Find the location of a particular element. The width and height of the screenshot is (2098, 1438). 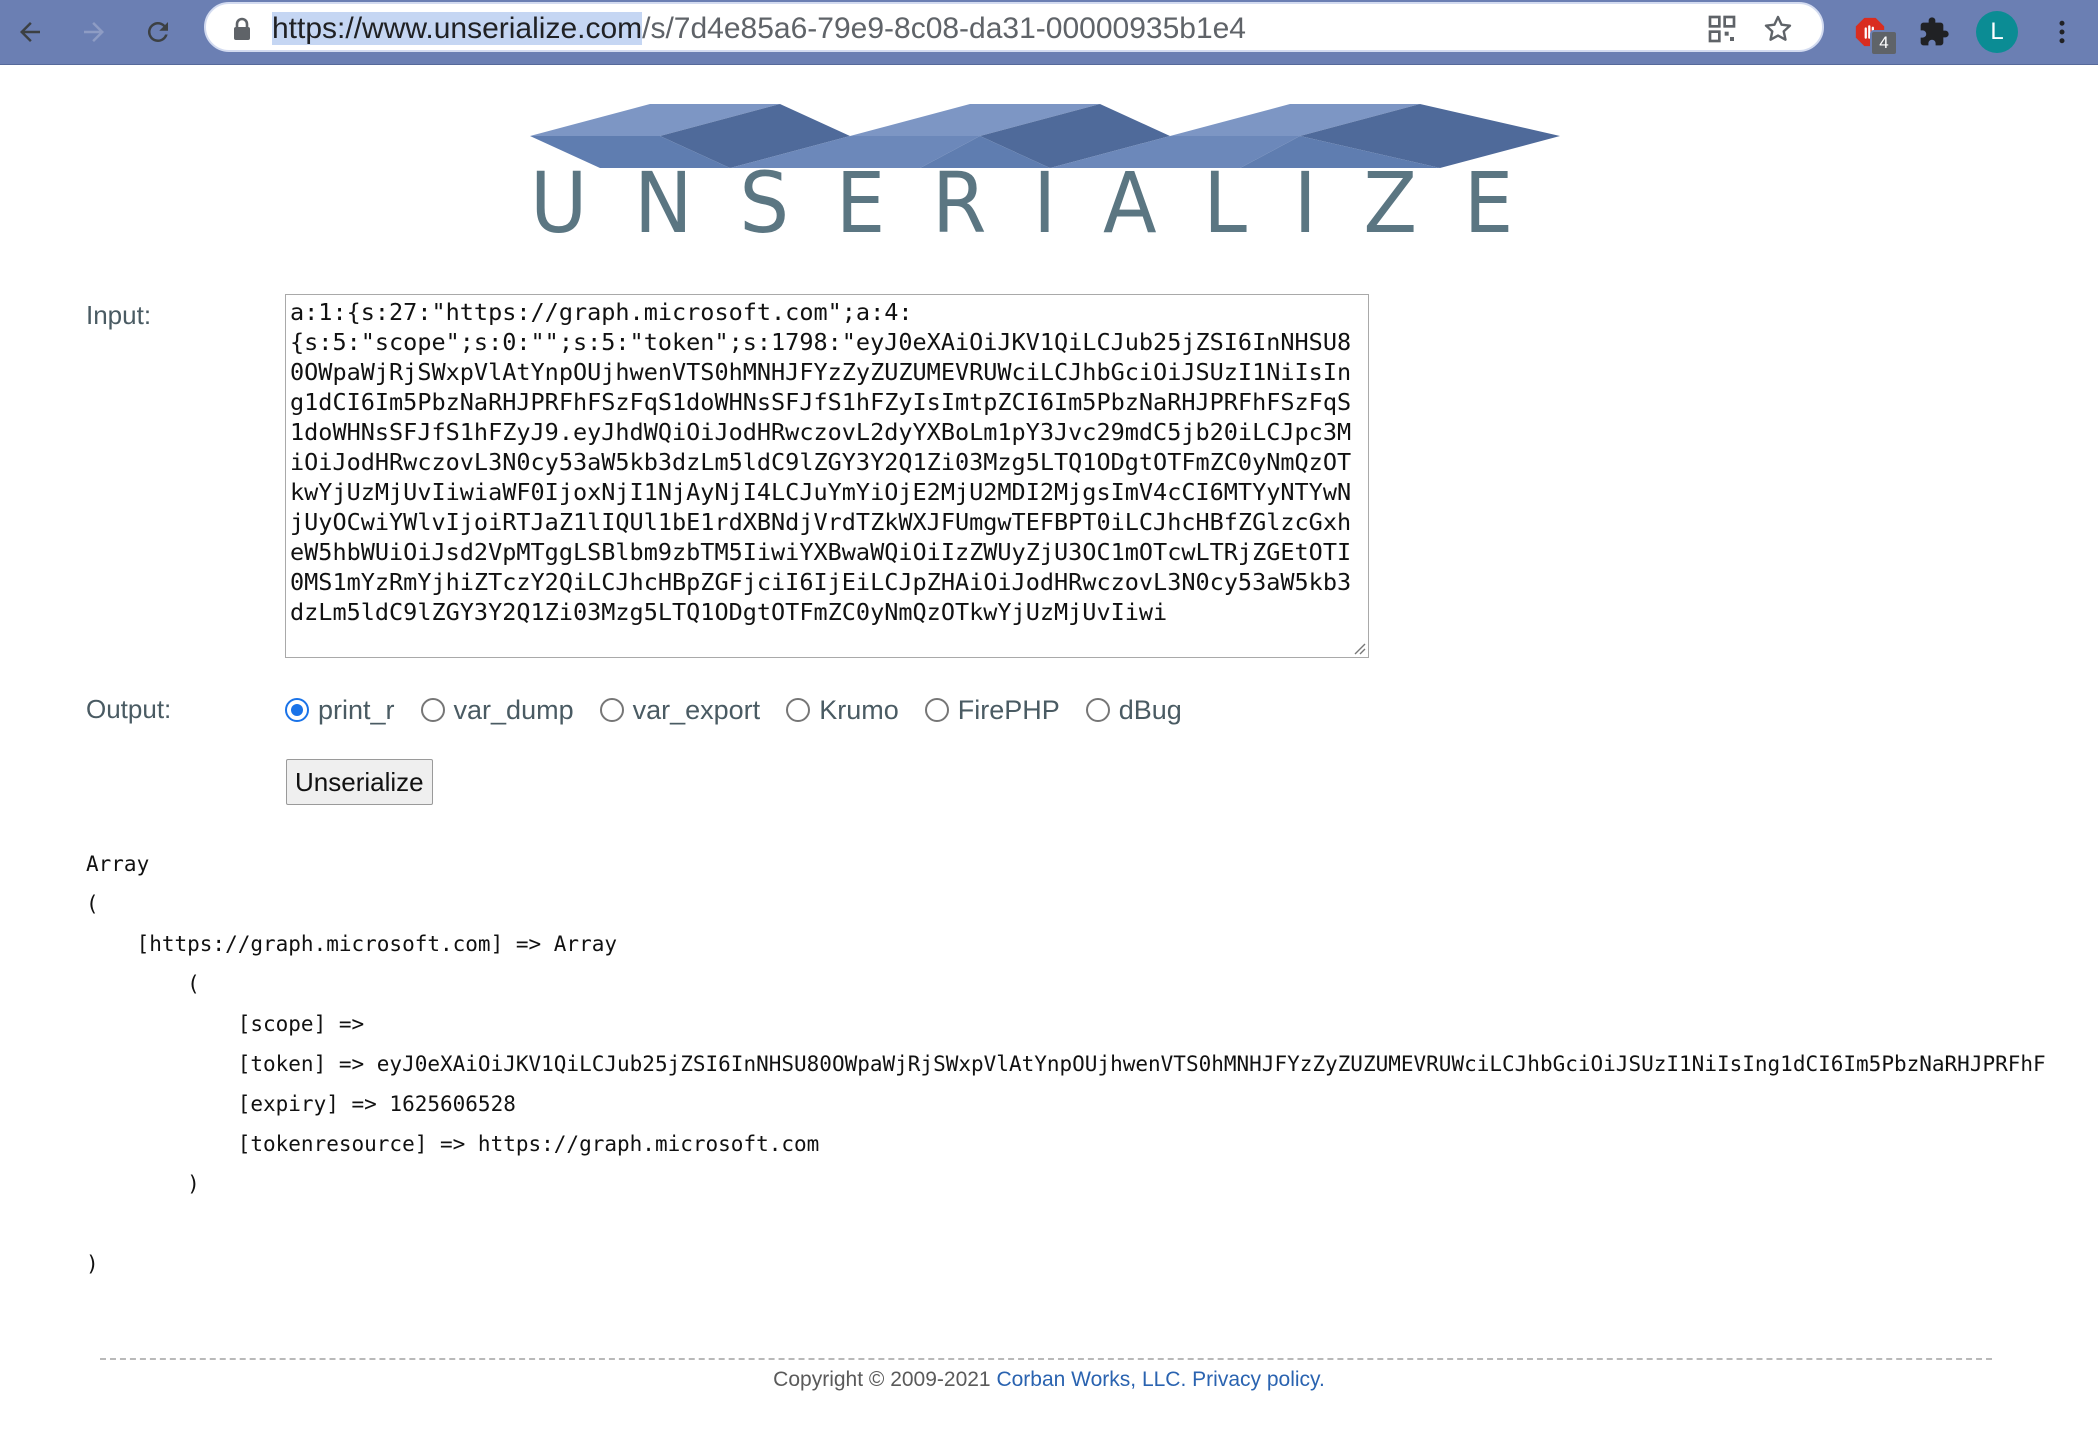

output-option-krumo: Krumo is located at coordinates (842, 710).